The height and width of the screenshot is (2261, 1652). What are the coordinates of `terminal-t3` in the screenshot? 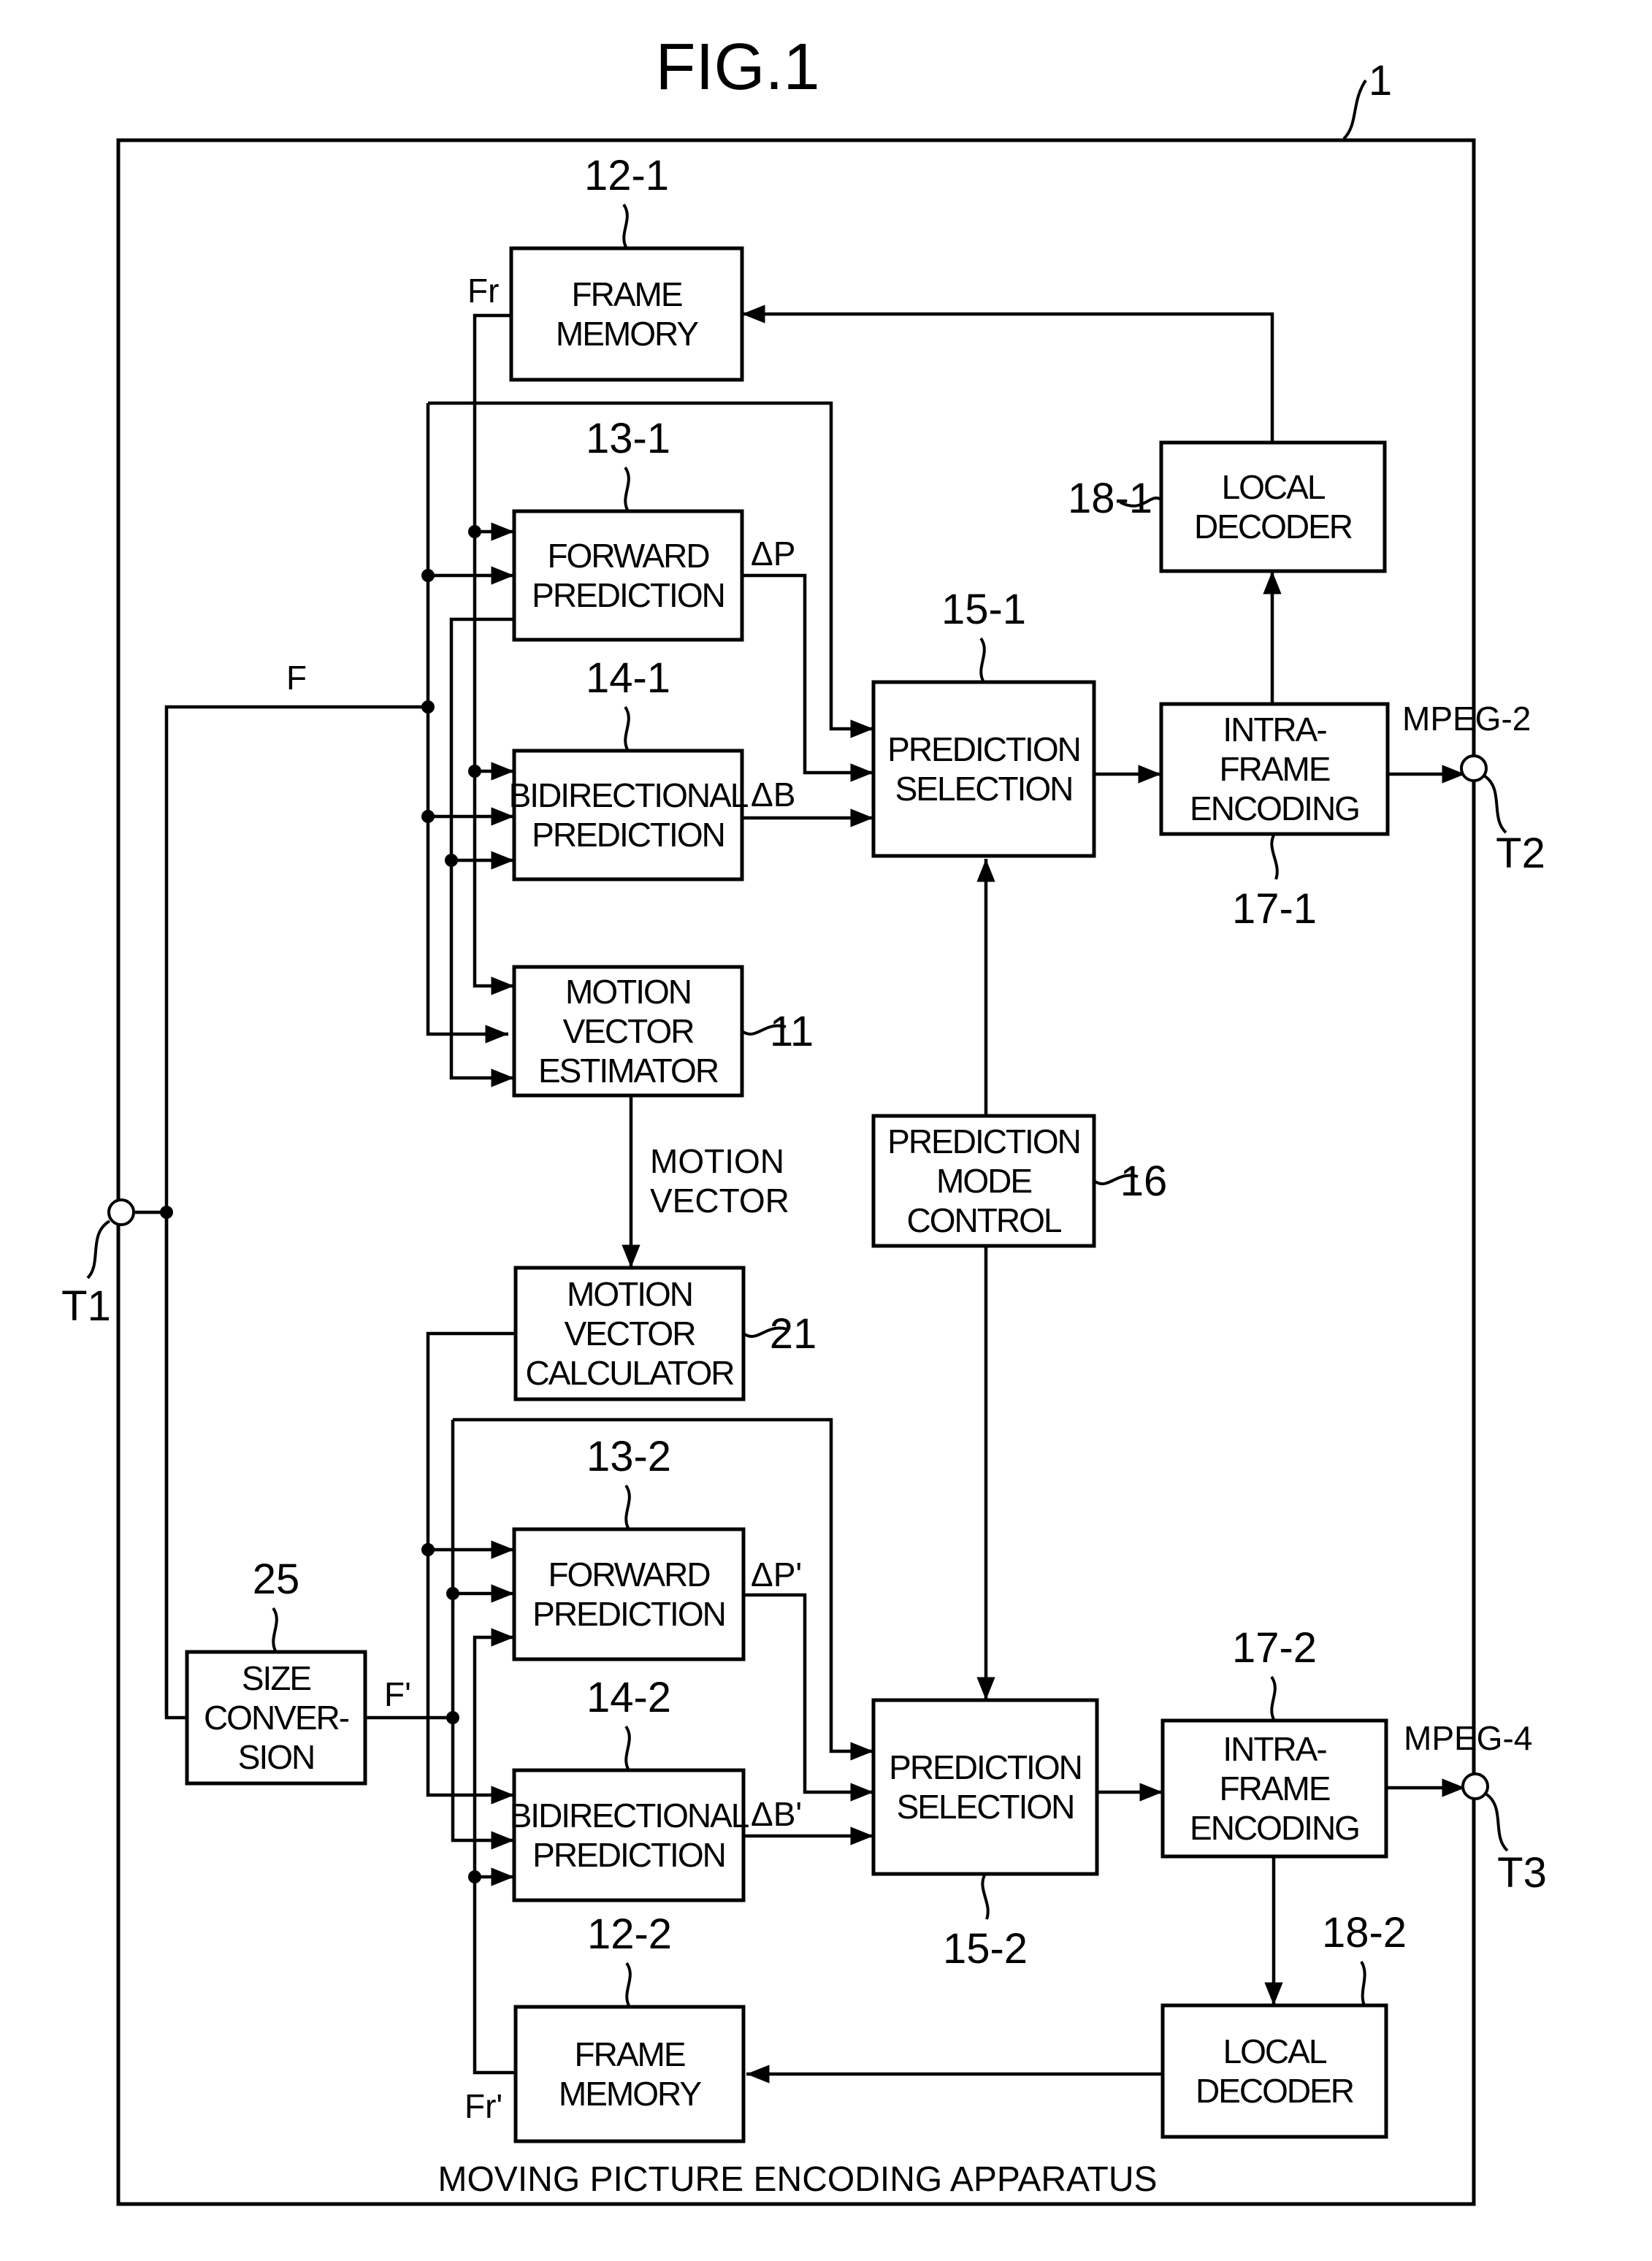 It's located at (1475, 1786).